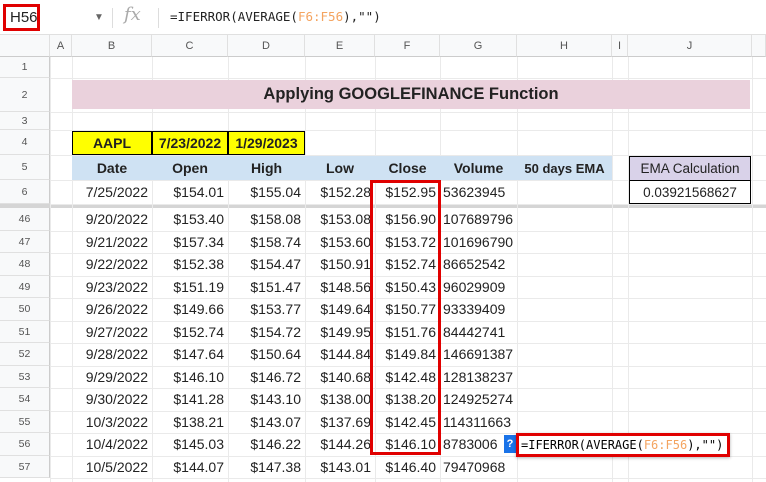 This screenshot has width=766, height=482. Describe the element at coordinates (61, 46) in the screenshot. I see `column-header-A: A` at that location.